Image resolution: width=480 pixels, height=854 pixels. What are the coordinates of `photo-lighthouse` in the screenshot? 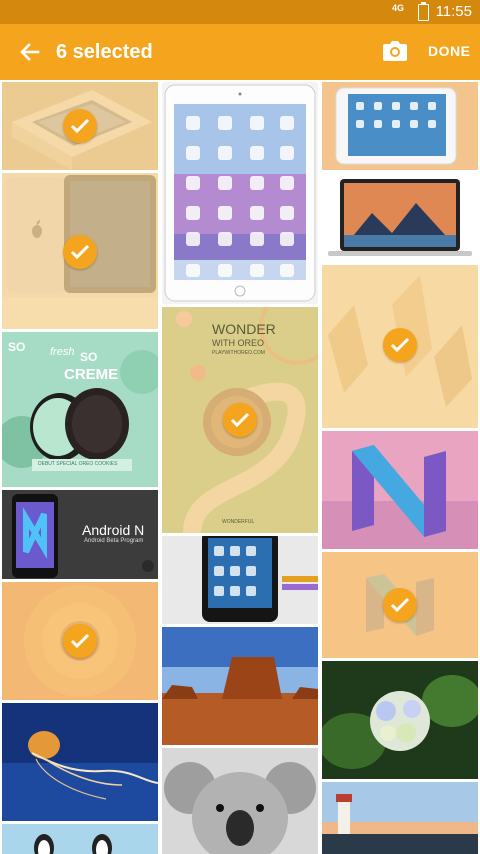 It's located at (400, 818).